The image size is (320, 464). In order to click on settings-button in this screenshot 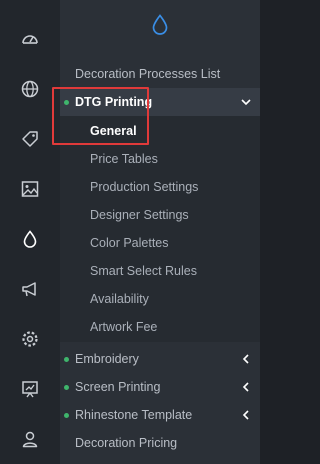, I will do `click(30, 339)`.